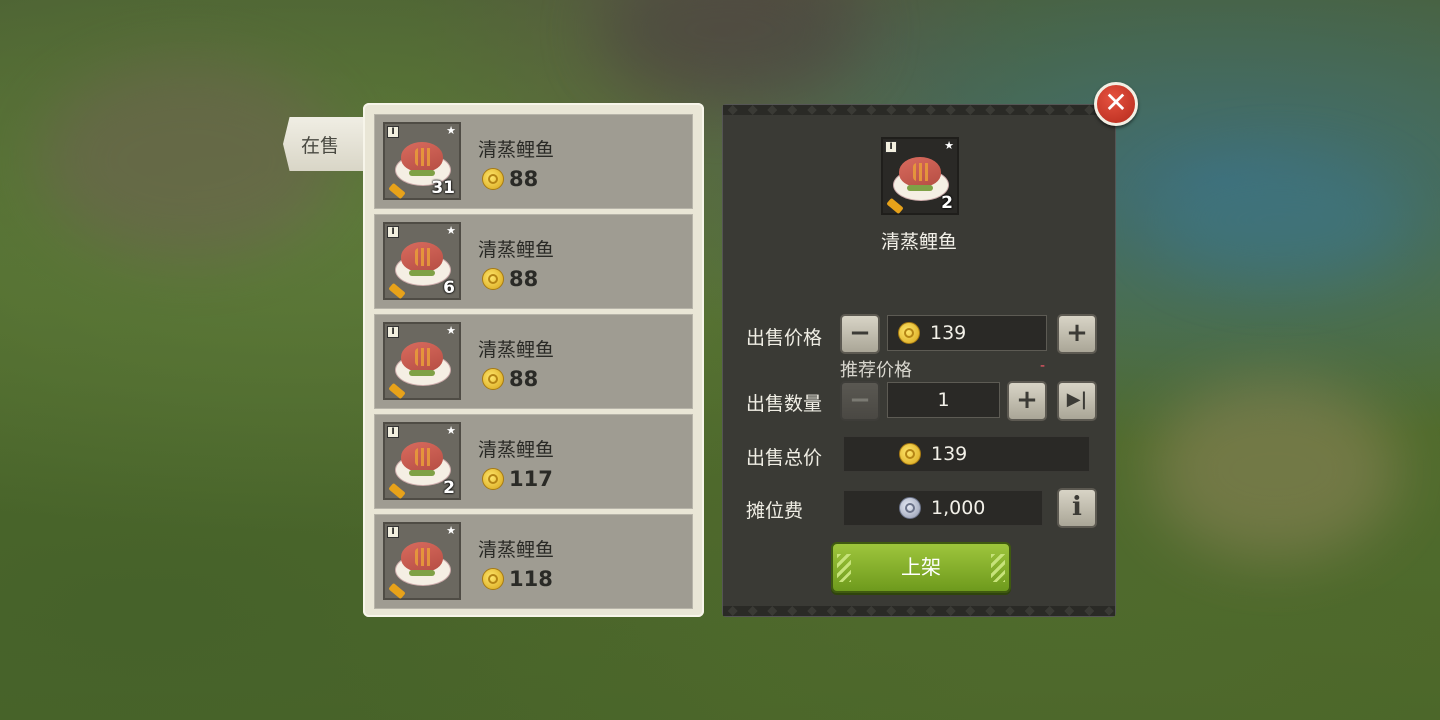 The image size is (1440, 720). What do you see at coordinates (784, 338) in the screenshot?
I see `sell-price-label: 出售价格` at bounding box center [784, 338].